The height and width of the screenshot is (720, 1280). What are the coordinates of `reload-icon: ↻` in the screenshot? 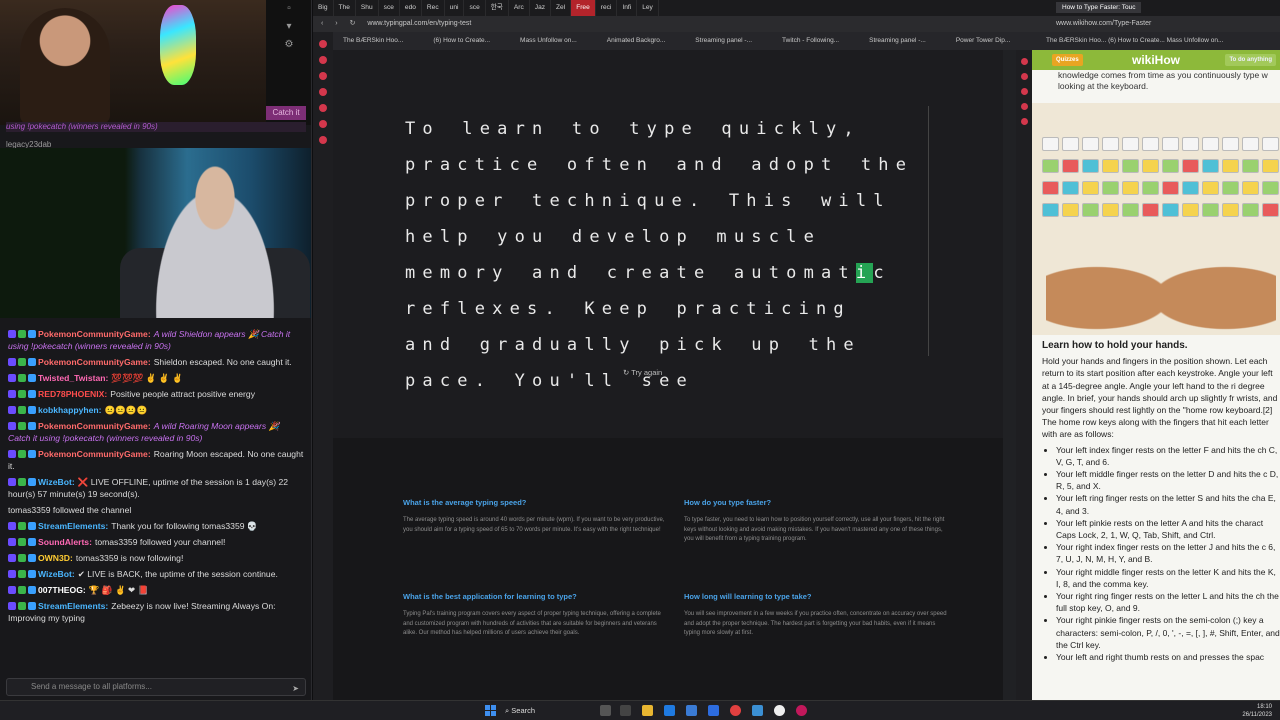 It's located at (353, 23).